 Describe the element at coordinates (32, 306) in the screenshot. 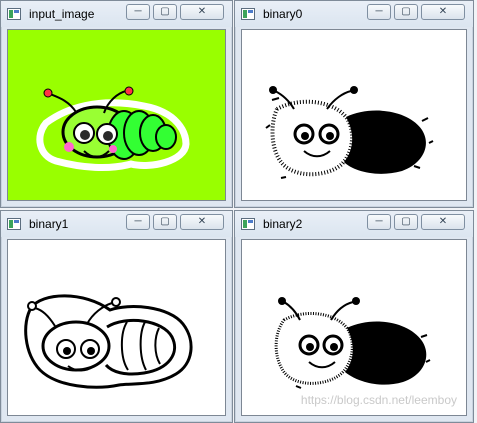

I see `binary1-antenna-tip-left` at that location.